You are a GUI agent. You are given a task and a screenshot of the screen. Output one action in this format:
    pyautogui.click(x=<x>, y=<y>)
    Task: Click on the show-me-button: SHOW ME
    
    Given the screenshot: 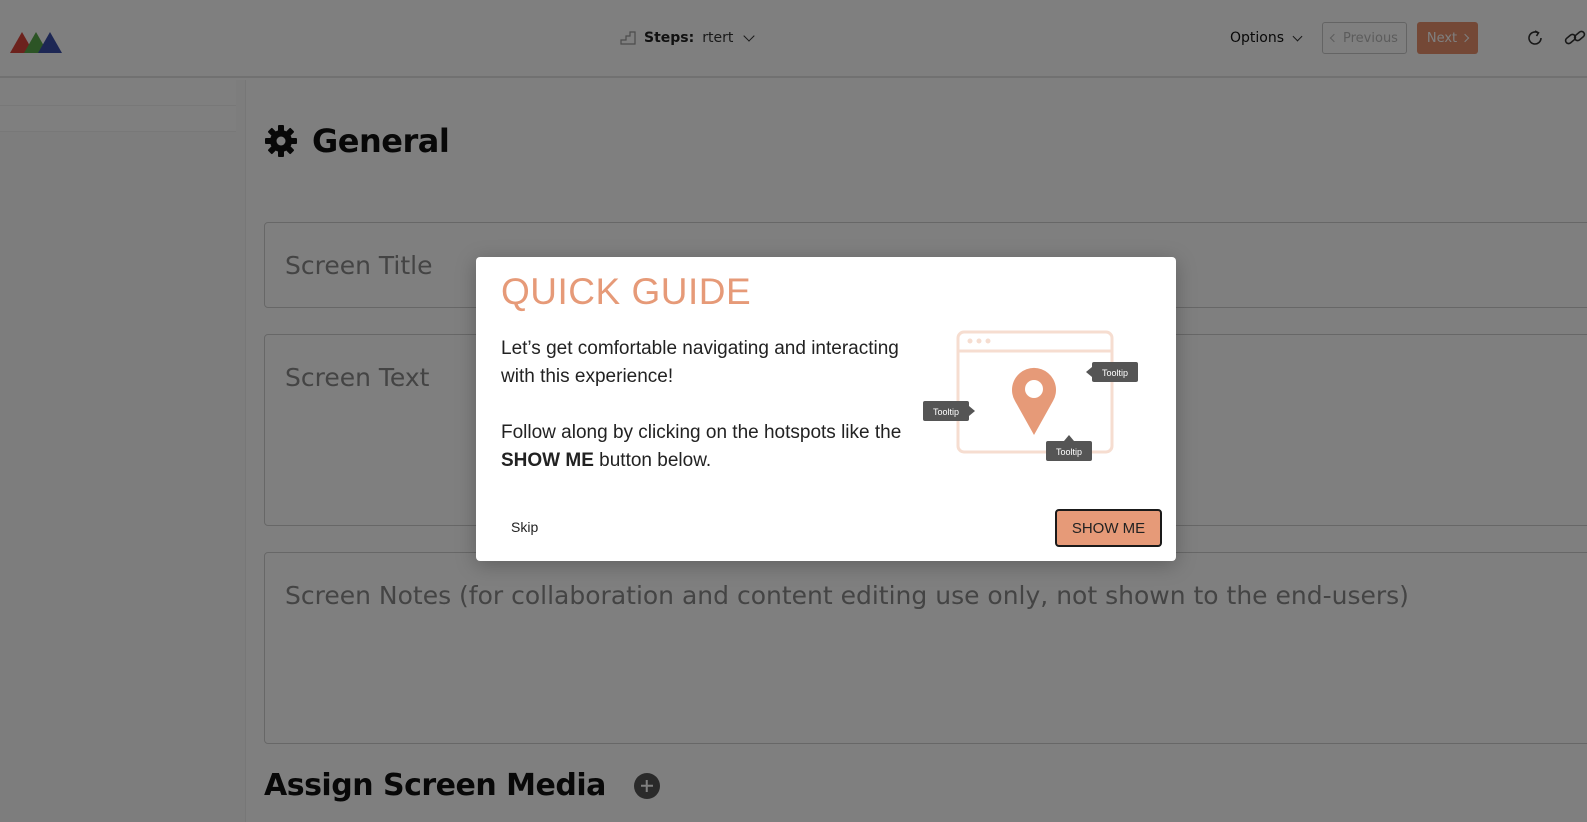 What is the action you would take?
    pyautogui.click(x=1108, y=528)
    